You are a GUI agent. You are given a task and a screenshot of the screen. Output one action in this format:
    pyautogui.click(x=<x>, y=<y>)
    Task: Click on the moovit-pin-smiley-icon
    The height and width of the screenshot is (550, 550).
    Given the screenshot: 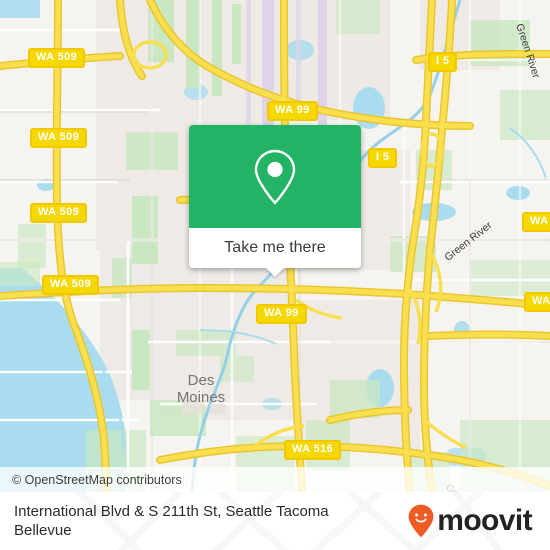 What is the action you would take?
    pyautogui.click(x=421, y=521)
    